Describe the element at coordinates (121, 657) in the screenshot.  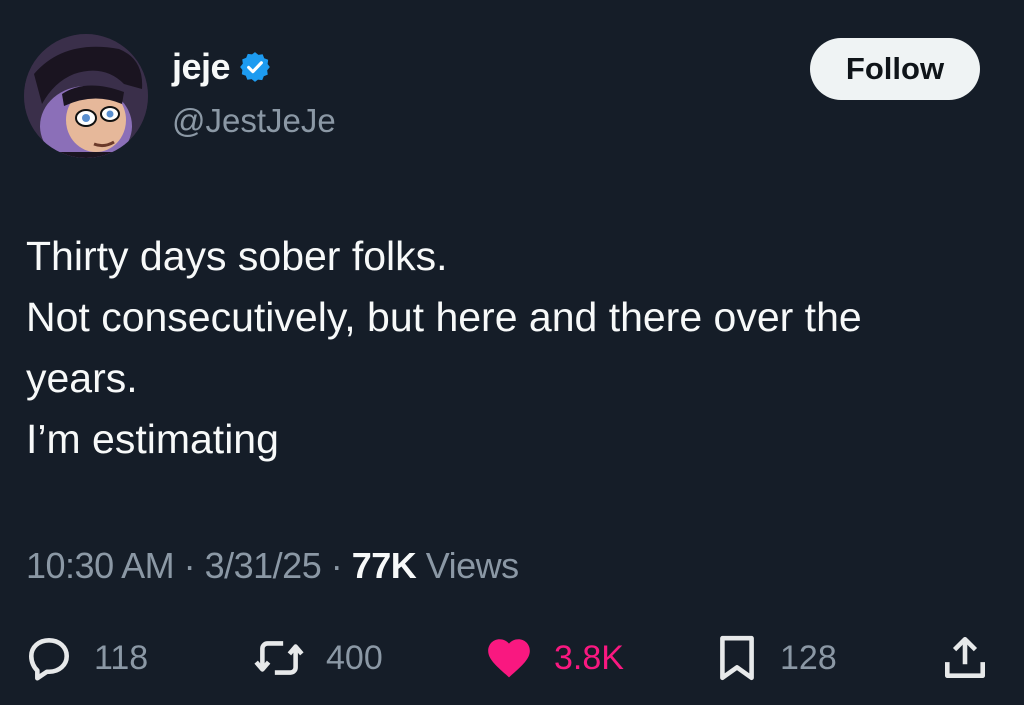
I see `reply-count: 118` at that location.